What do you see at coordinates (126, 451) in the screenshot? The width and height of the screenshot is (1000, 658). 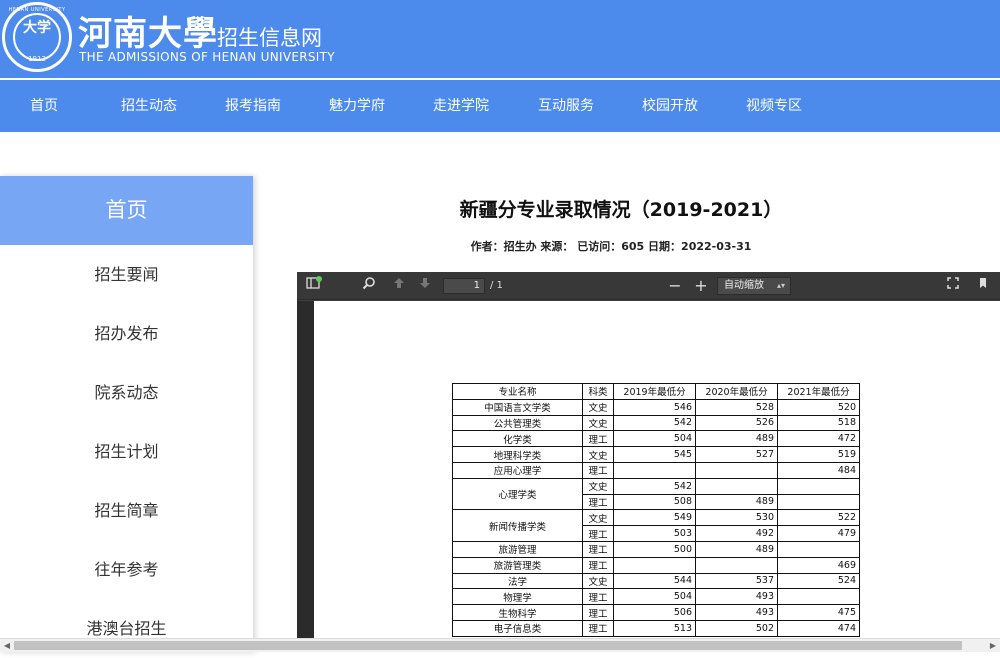 I see `sidebar-item-plan: 招生计划` at bounding box center [126, 451].